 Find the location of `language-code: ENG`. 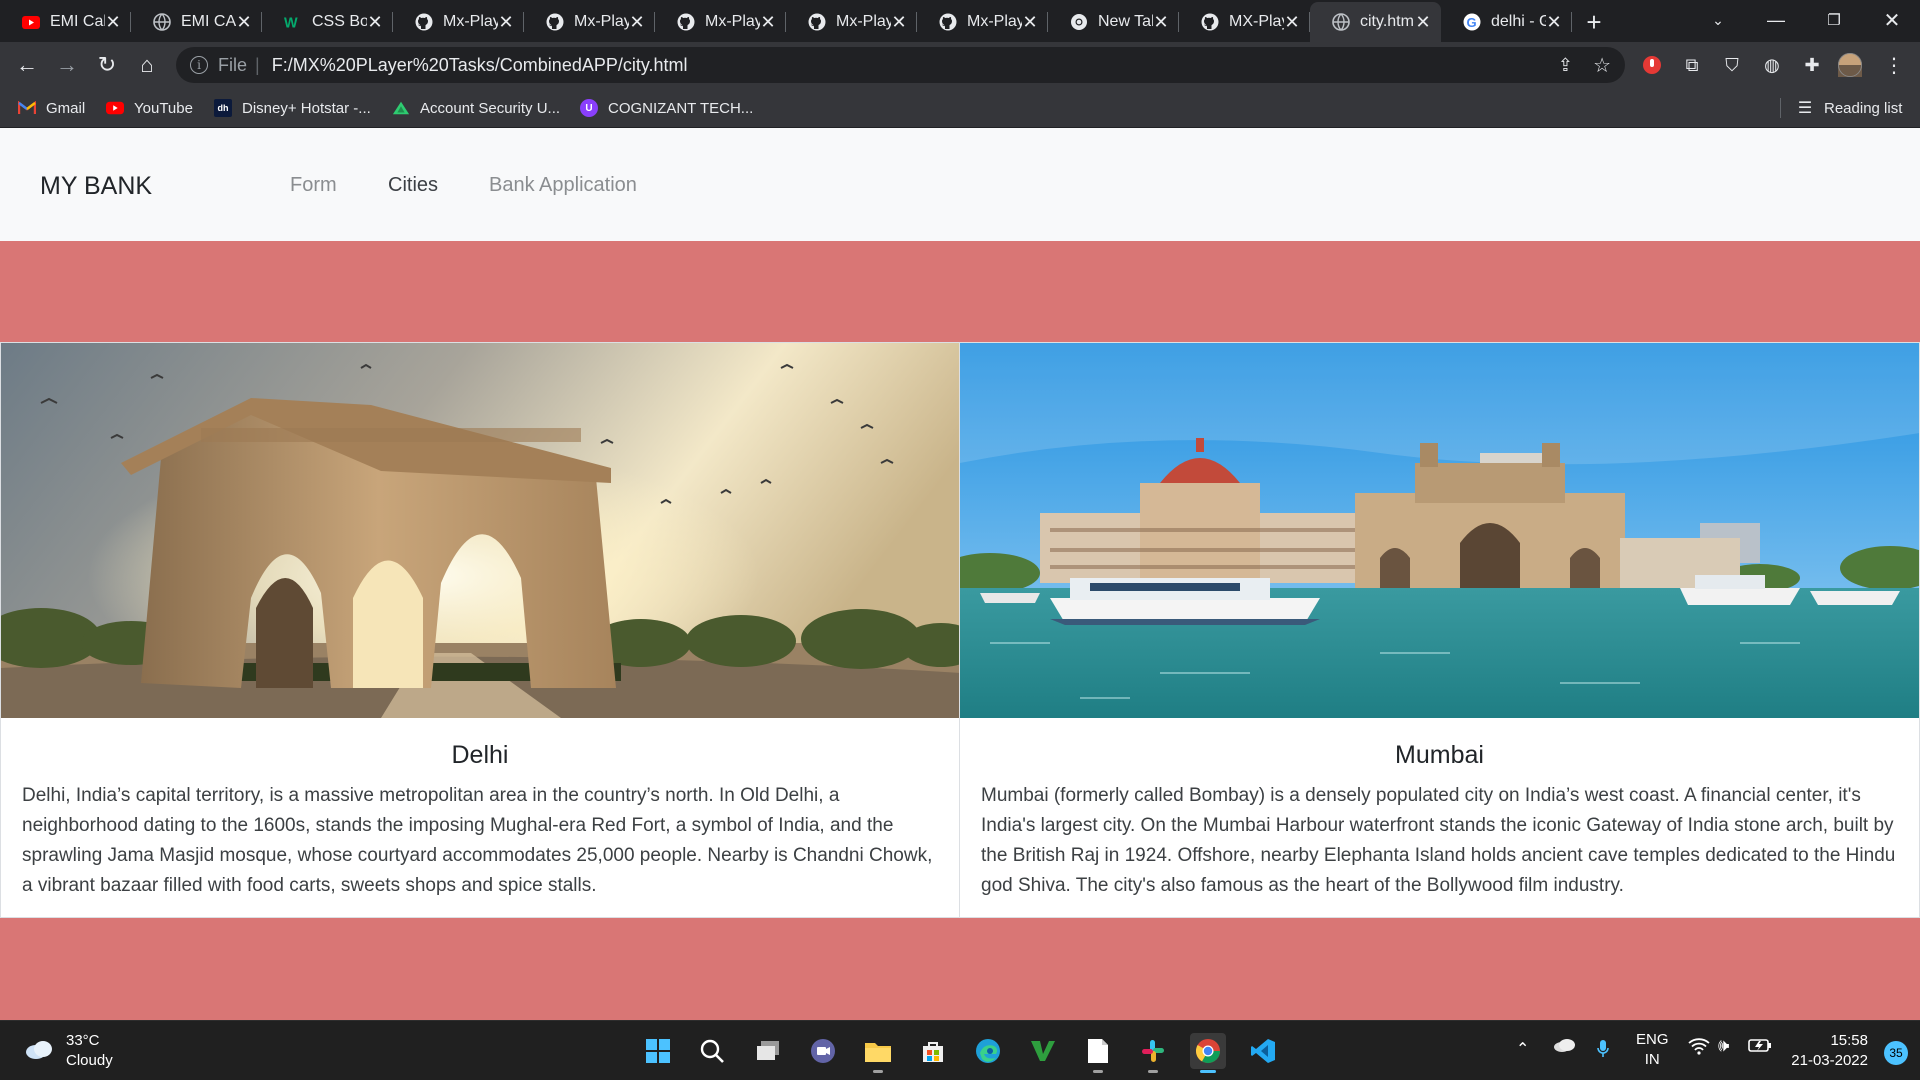

language-code: ENG is located at coordinates (1652, 1039).